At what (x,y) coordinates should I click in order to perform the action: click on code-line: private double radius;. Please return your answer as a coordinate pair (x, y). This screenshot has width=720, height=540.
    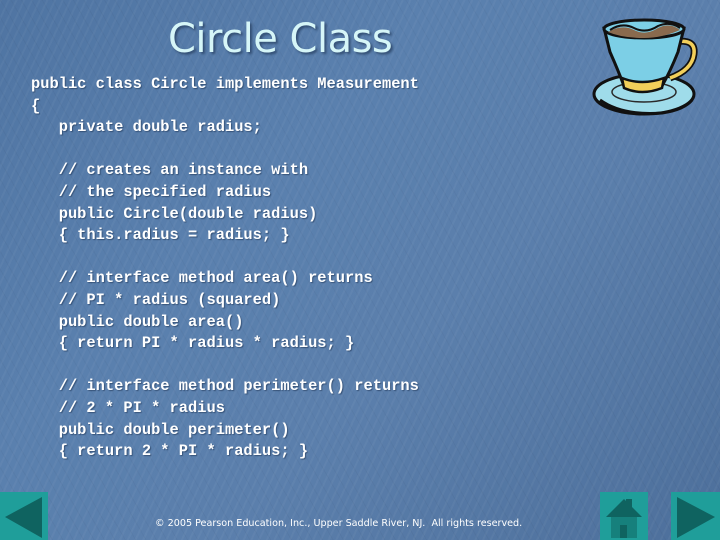
    Looking at the image, I should click on (146, 127).